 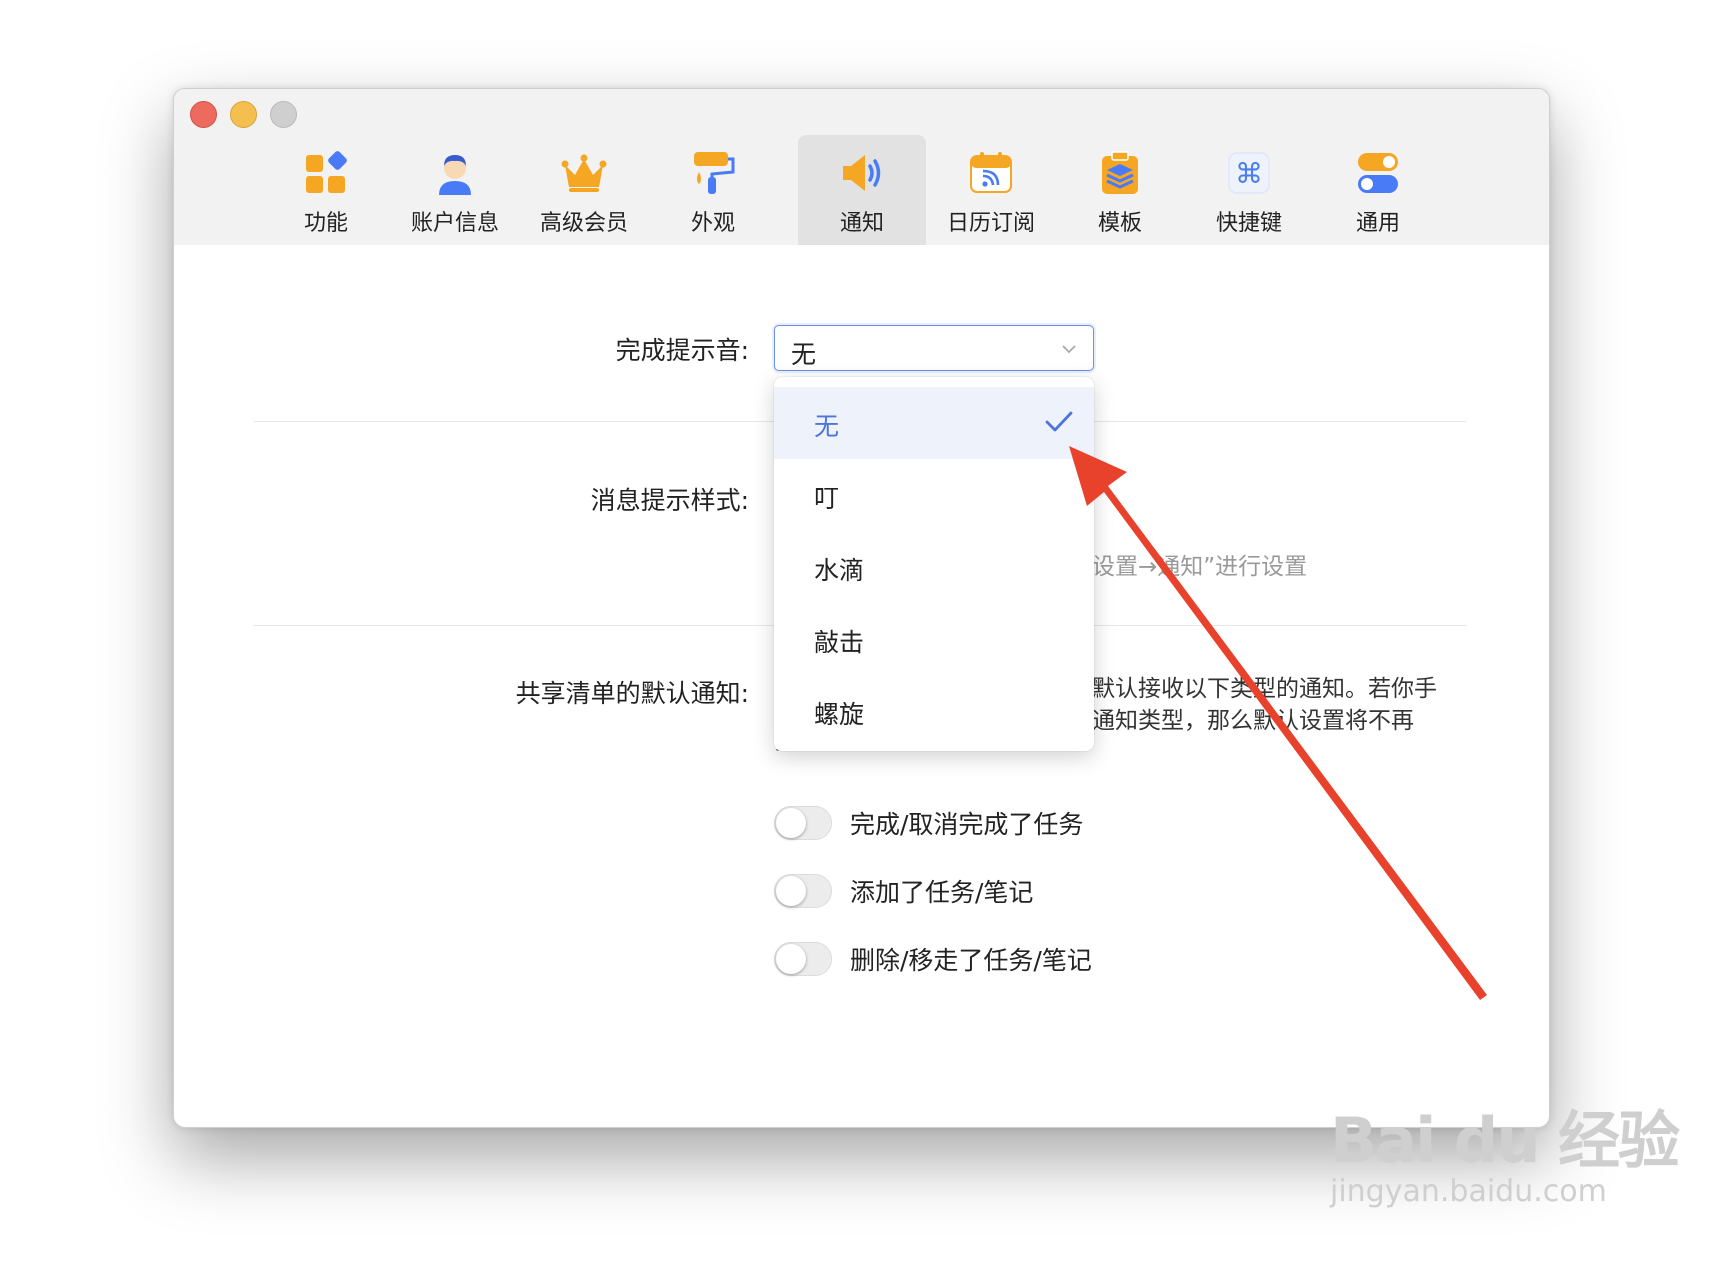 I want to click on baidu-jingyan-watermark: Bai du 经验 jingyan.baidu.com, so click(x=1505, y=1149).